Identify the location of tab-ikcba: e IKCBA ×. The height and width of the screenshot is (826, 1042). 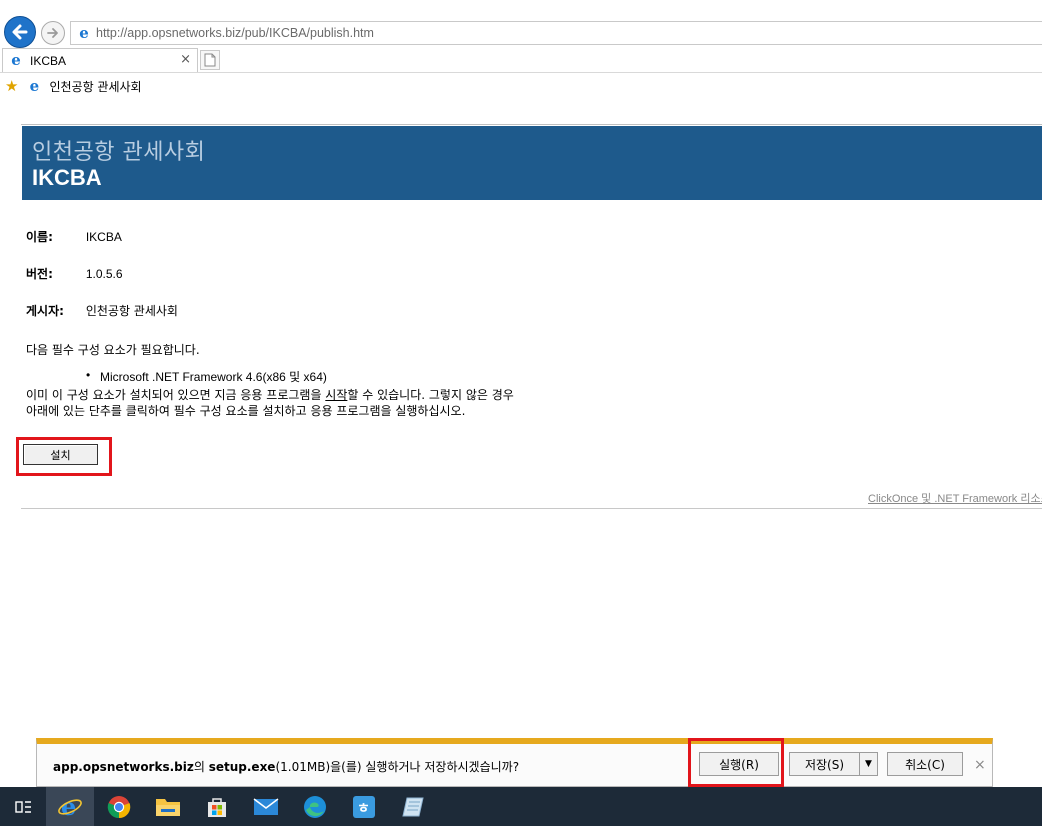
(100, 60).